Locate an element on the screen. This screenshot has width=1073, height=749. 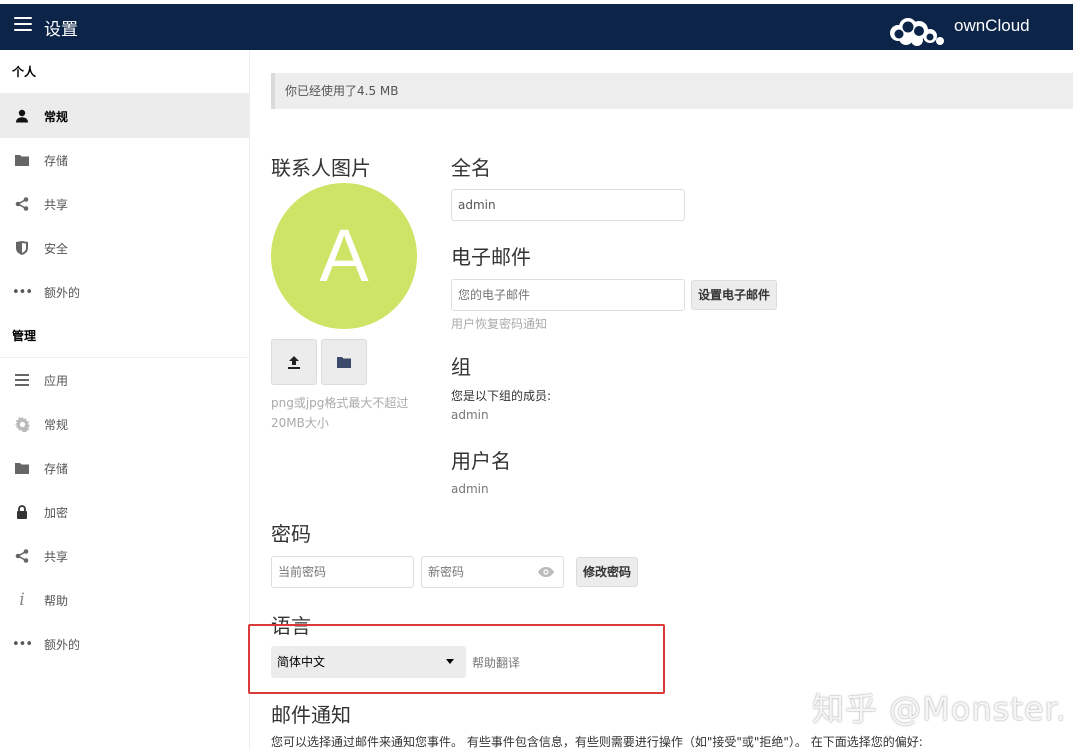
user-icon is located at coordinates (22, 116).